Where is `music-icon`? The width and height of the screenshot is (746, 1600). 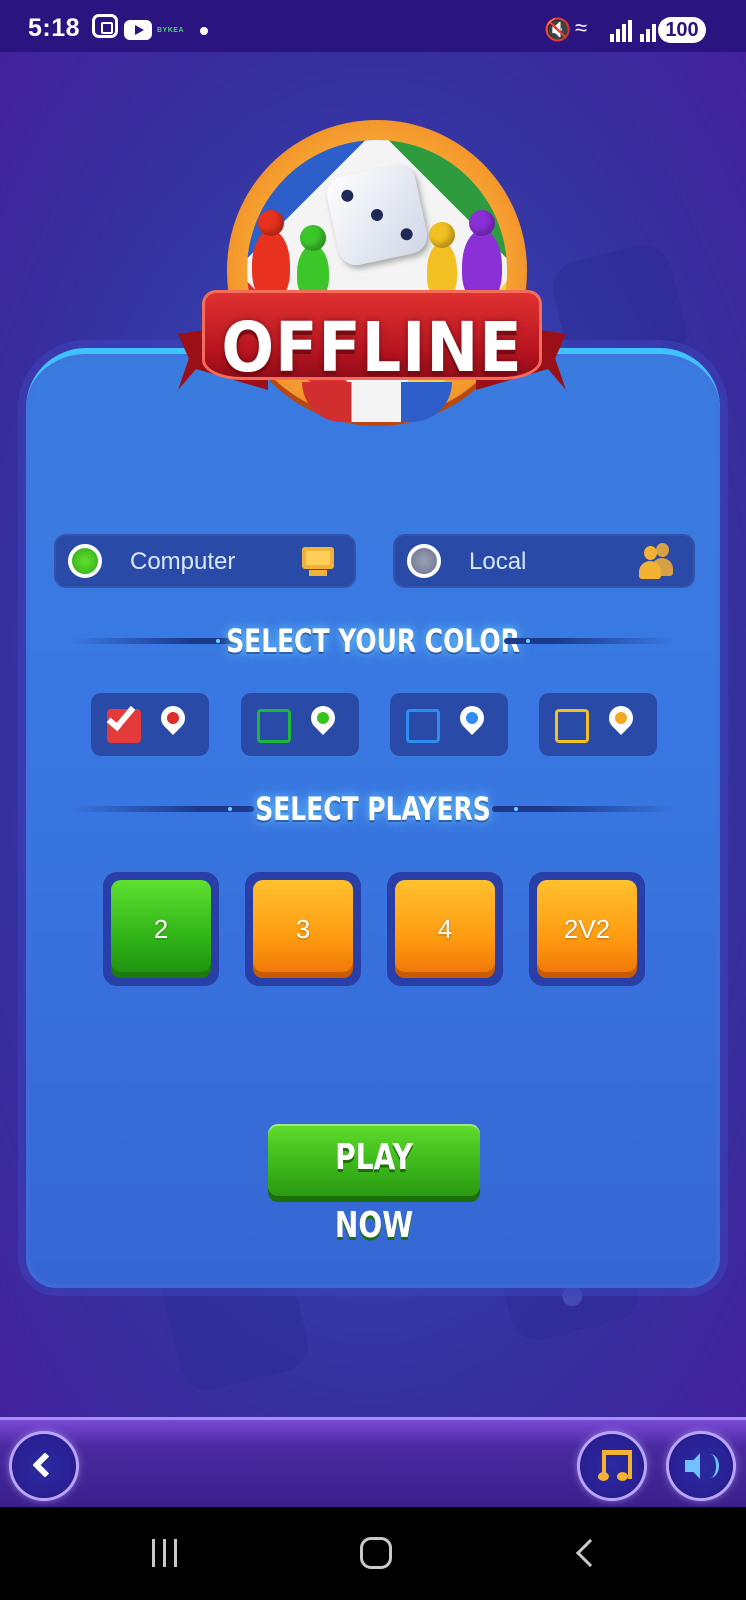 music-icon is located at coordinates (615, 1466).